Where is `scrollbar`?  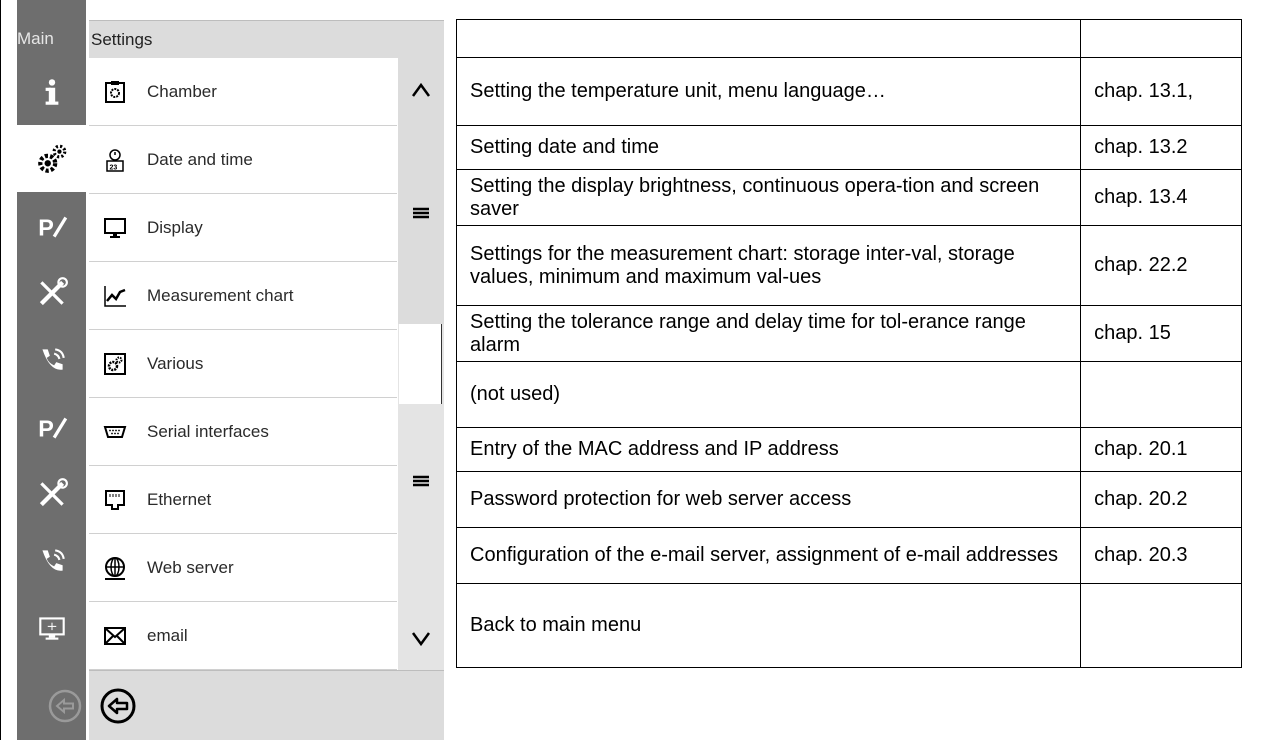
scrollbar is located at coordinates (421, 364).